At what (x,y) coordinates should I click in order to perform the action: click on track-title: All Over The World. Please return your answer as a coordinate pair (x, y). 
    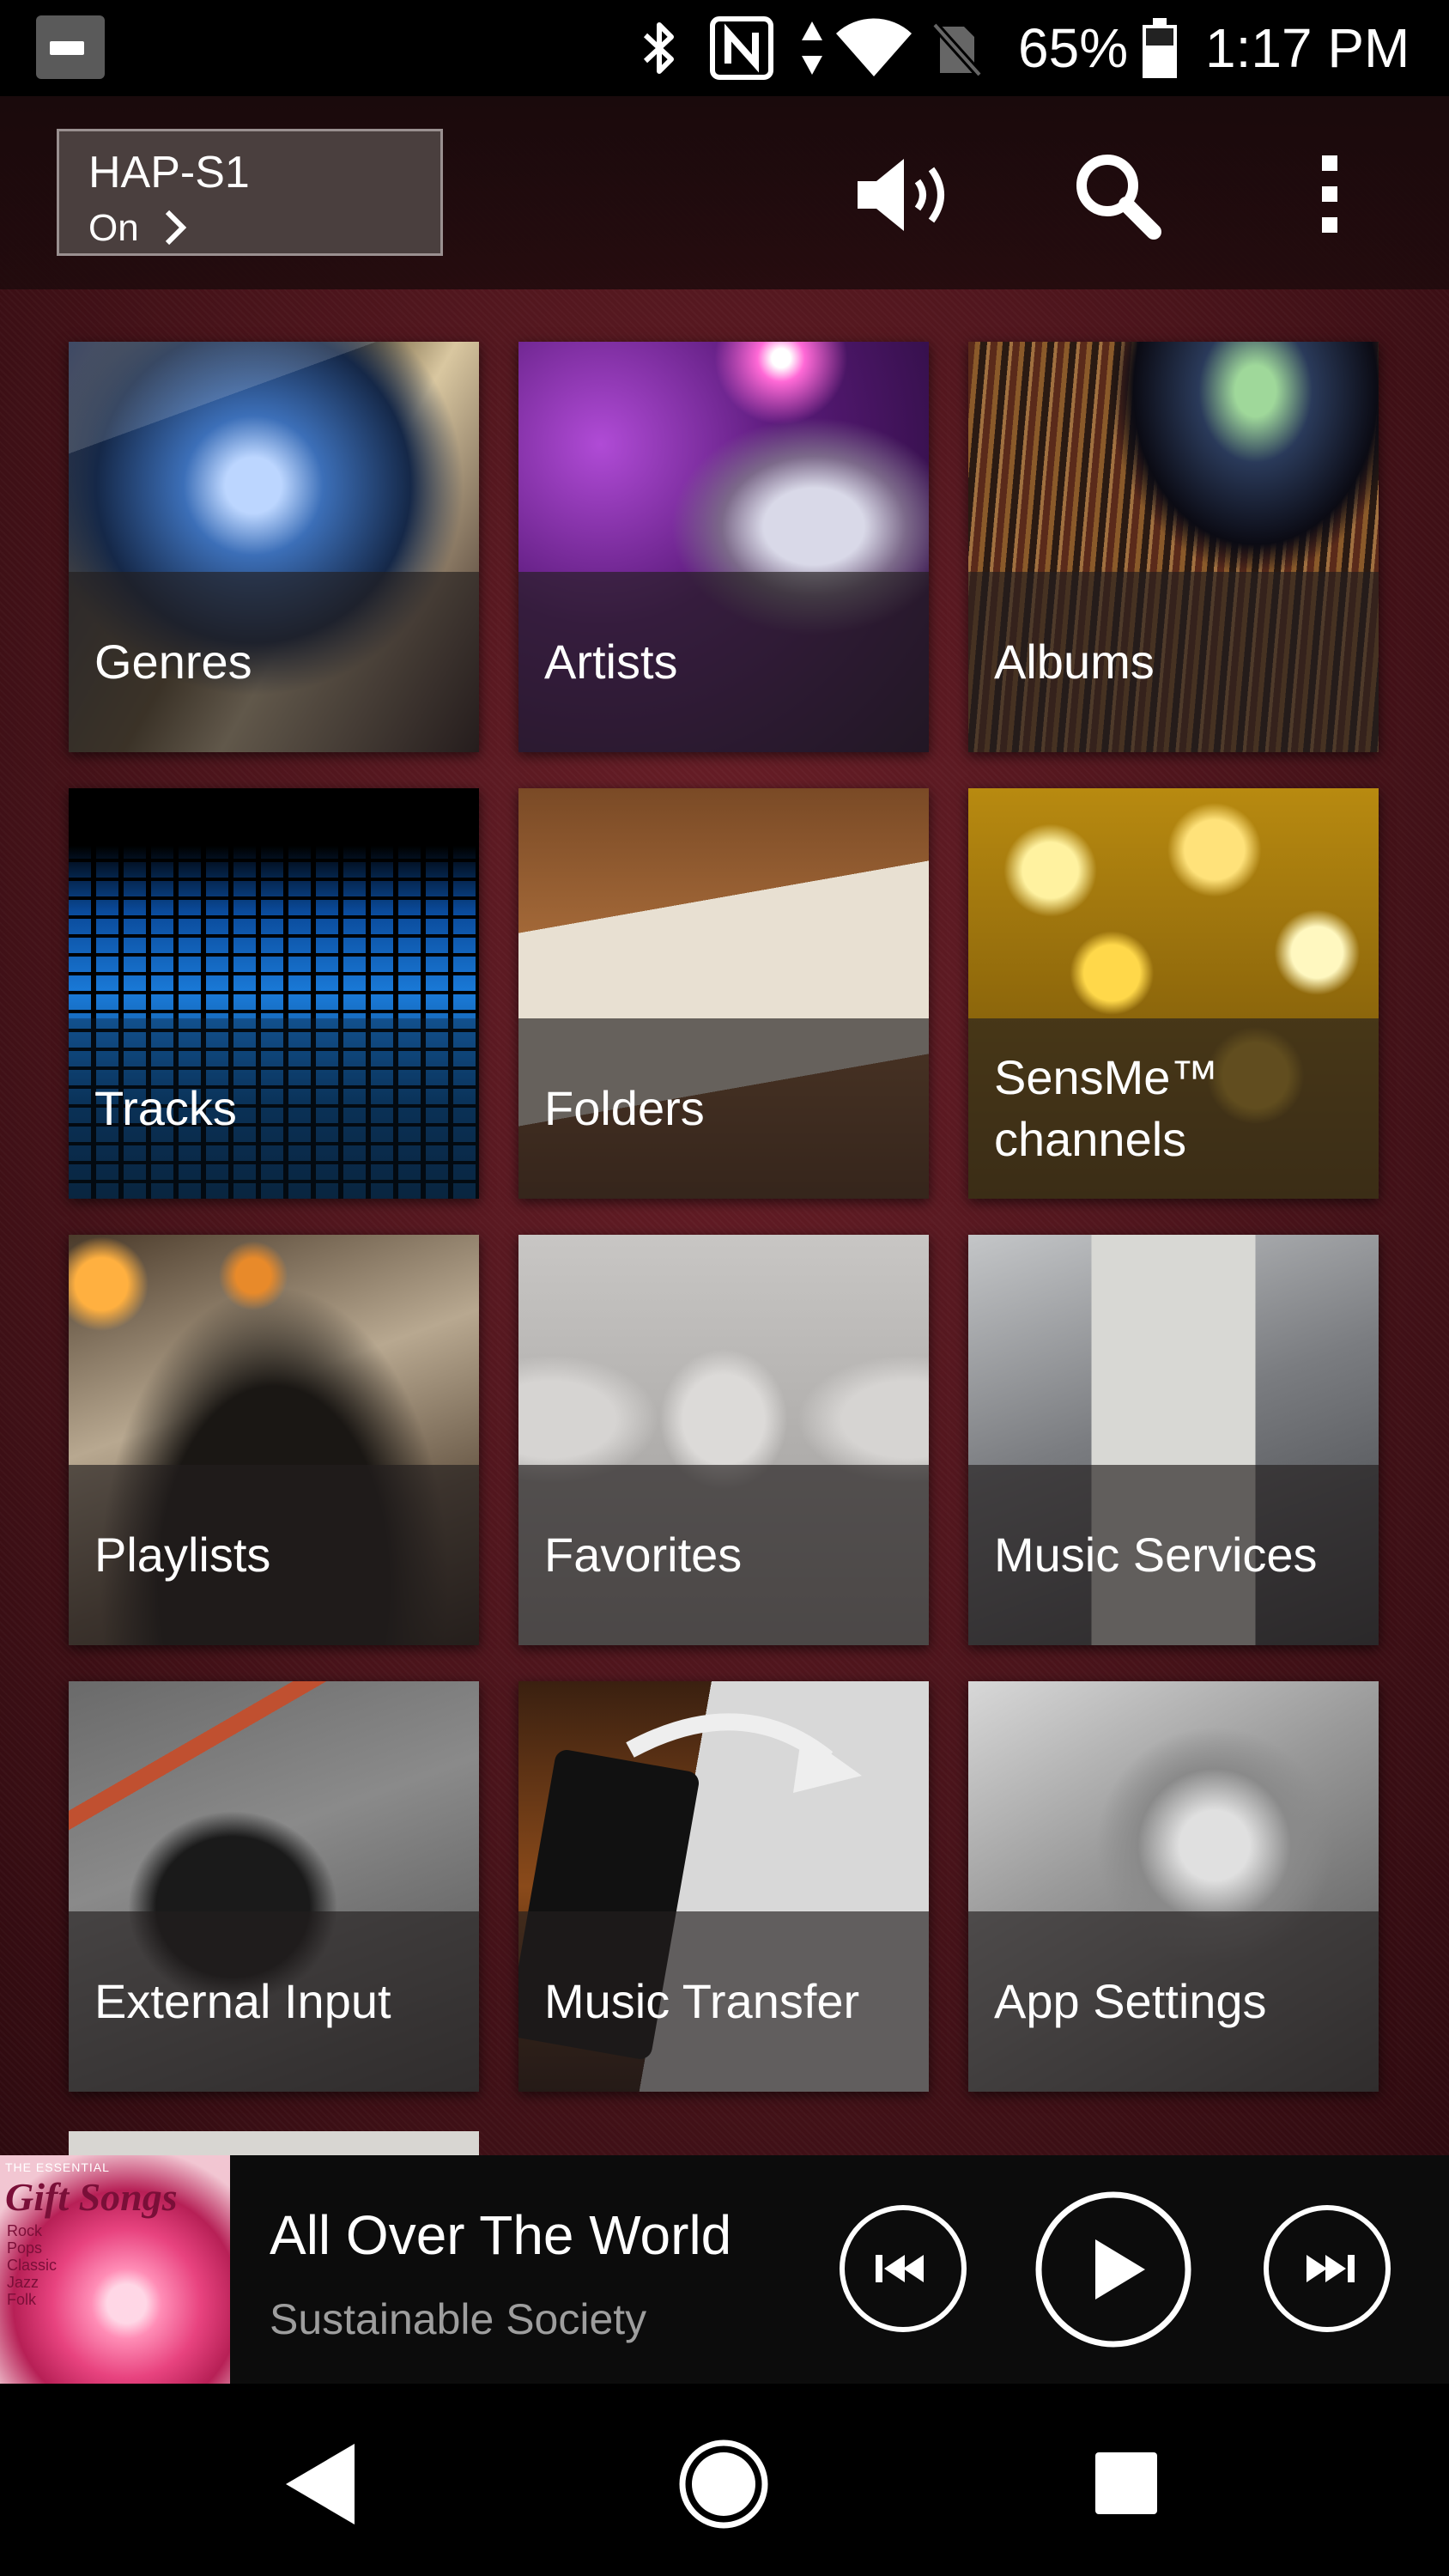
    Looking at the image, I should click on (501, 2235).